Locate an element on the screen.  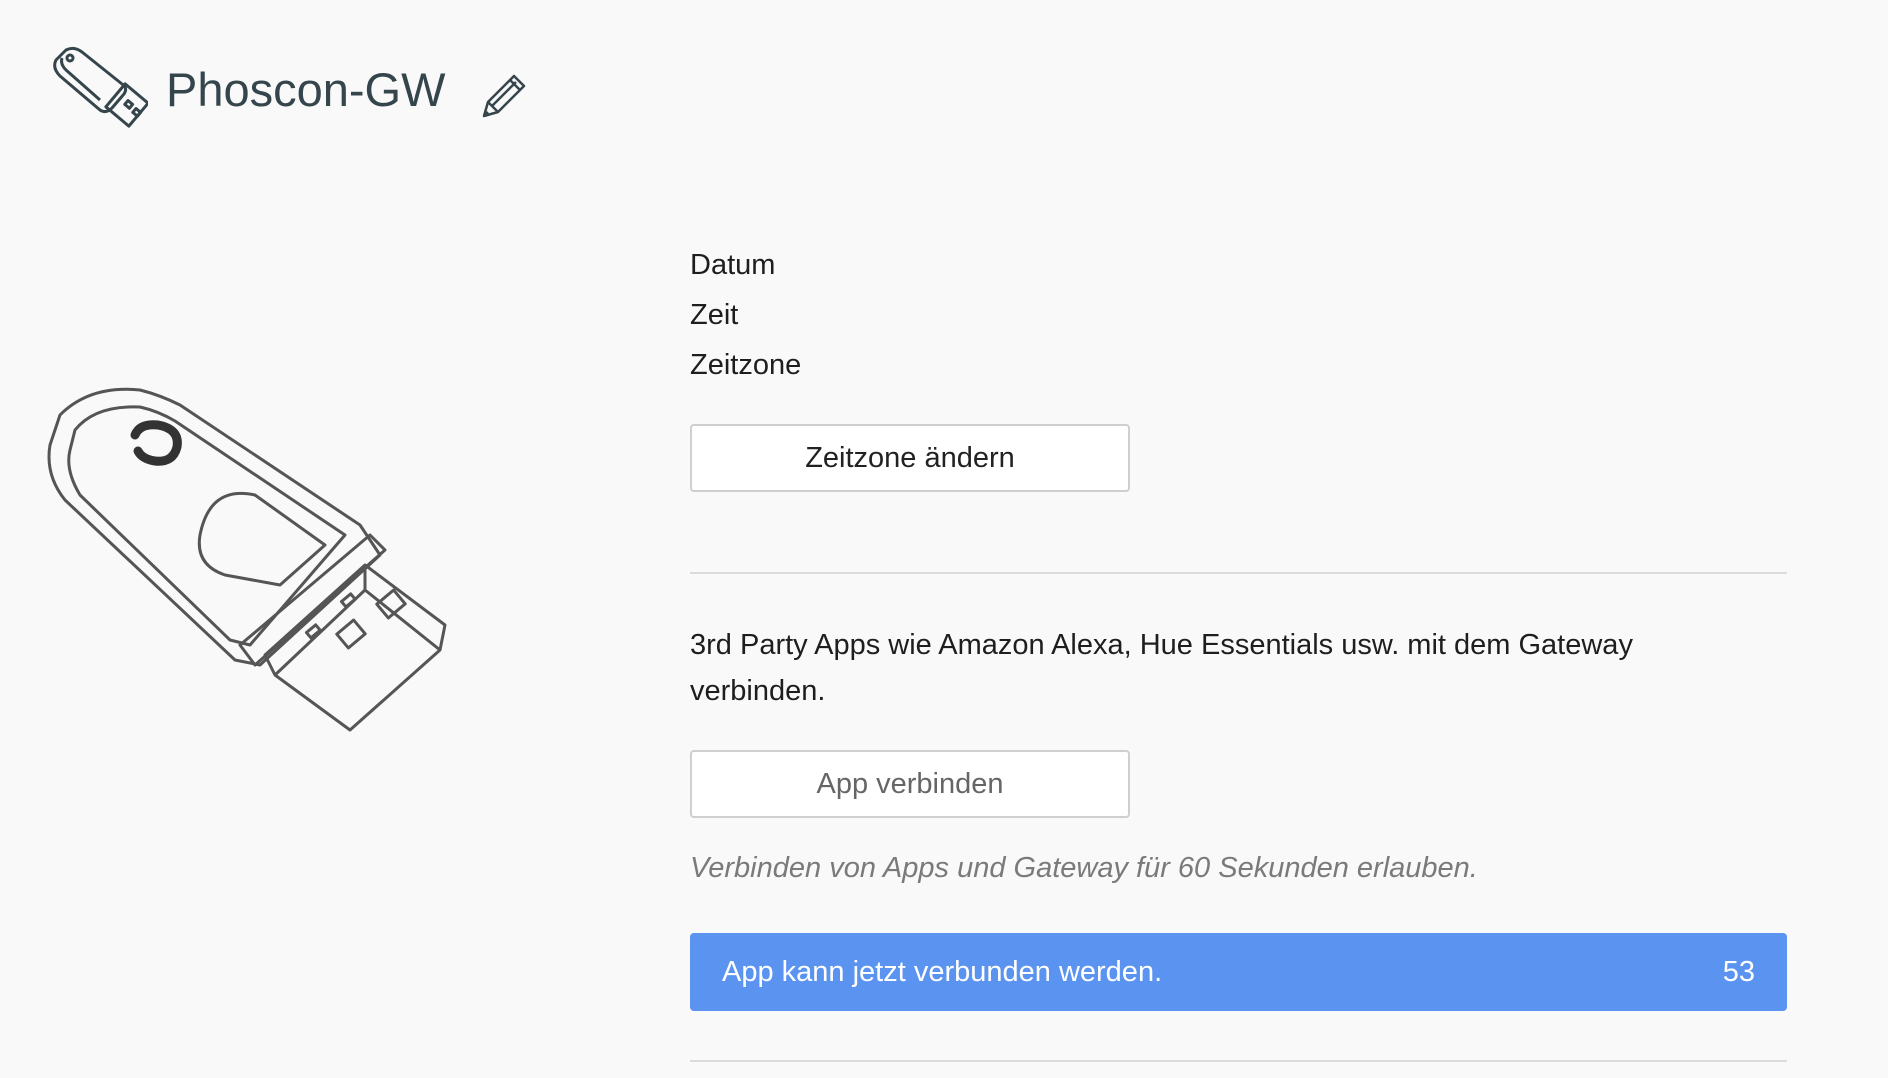
pencil-icon is located at coordinates (503, 95).